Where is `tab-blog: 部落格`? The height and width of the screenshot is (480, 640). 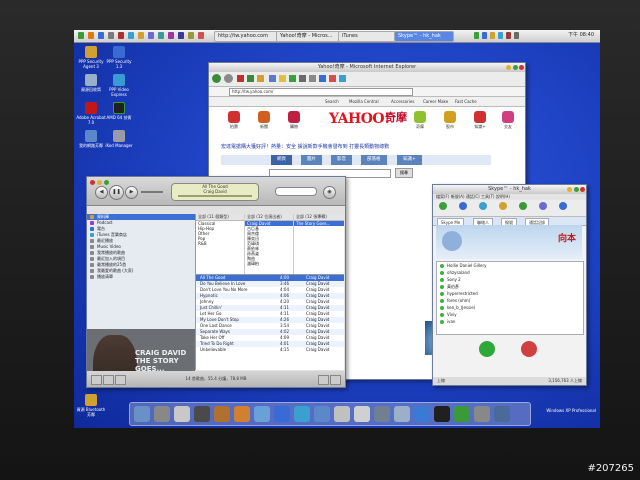 tab-blog: 部落格 is located at coordinates (374, 160).